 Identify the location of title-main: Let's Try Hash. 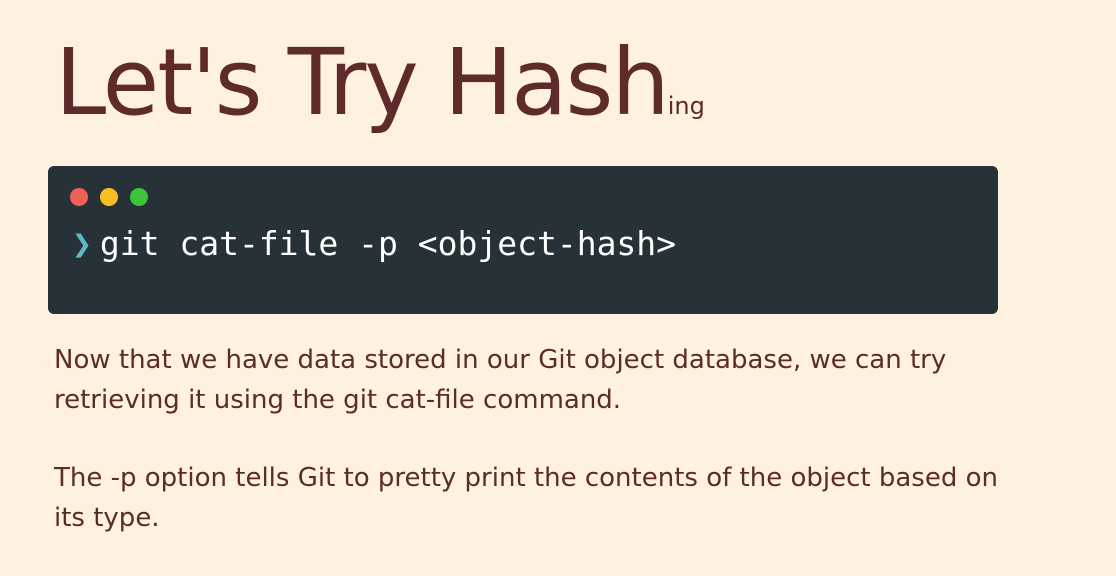
(362, 82).